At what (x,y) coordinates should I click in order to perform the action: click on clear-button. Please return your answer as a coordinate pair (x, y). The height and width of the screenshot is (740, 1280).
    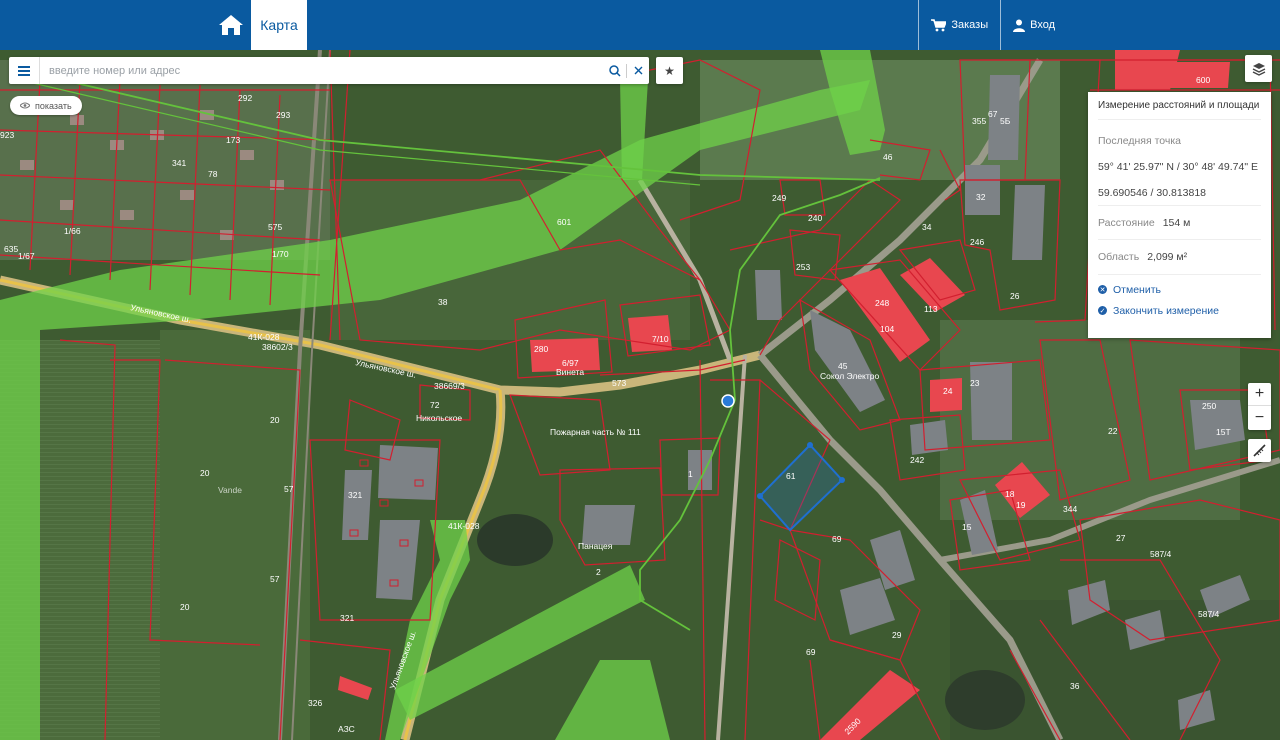
    Looking at the image, I should click on (638, 70).